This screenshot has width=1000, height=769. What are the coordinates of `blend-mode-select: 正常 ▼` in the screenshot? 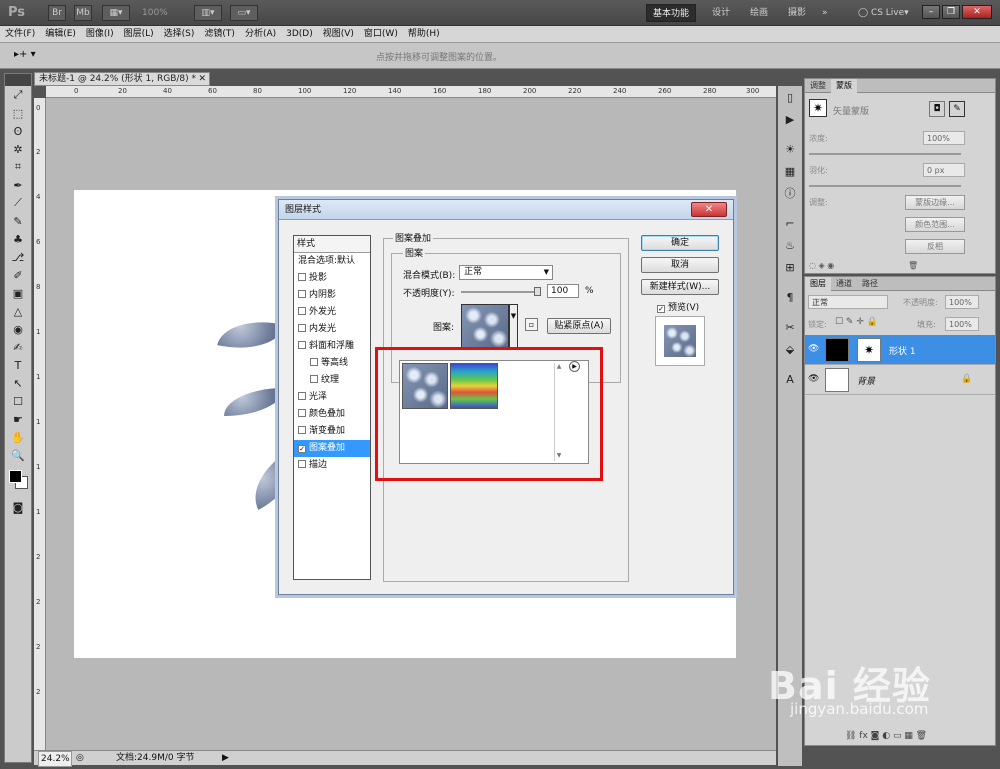 It's located at (506, 272).